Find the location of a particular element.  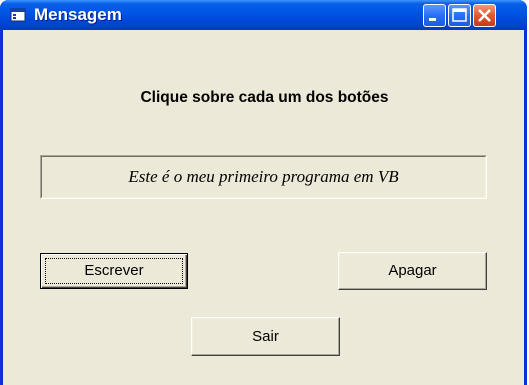

close-button is located at coordinates (484, 15).